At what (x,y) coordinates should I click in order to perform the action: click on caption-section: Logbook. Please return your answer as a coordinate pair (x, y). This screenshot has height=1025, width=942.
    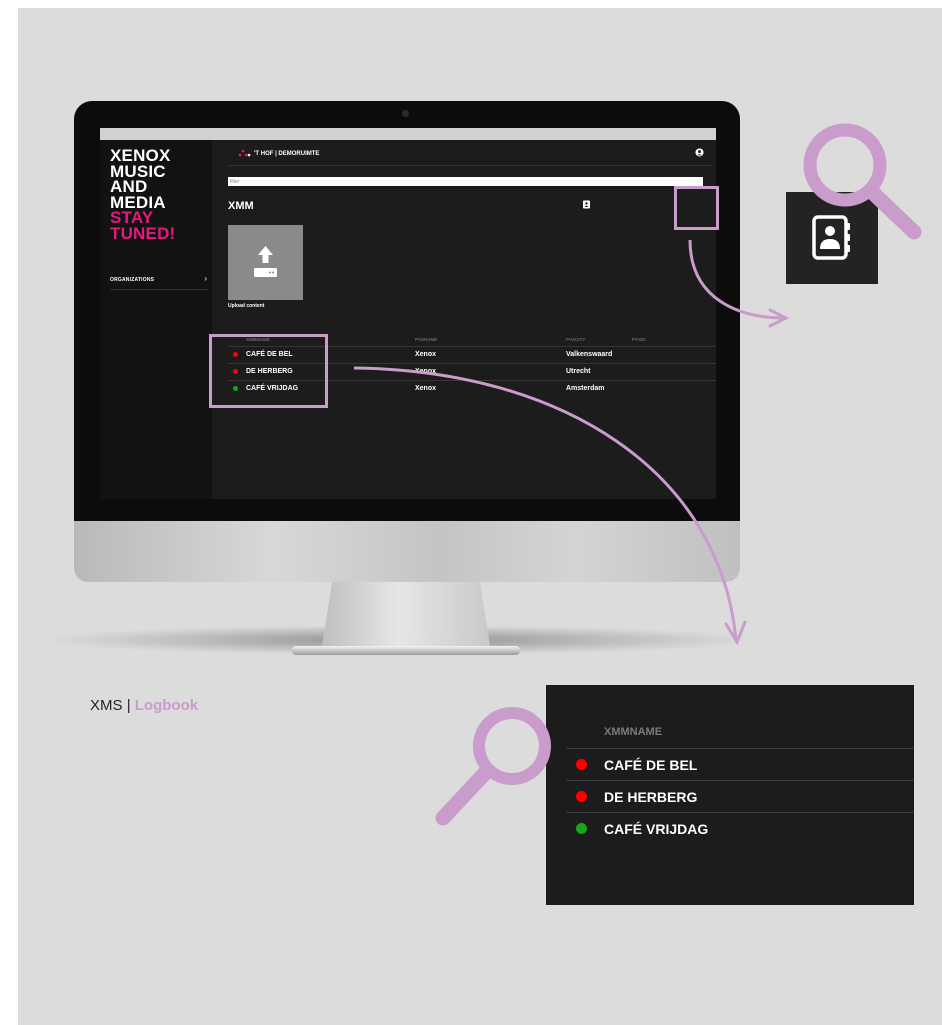
    Looking at the image, I should click on (166, 705).